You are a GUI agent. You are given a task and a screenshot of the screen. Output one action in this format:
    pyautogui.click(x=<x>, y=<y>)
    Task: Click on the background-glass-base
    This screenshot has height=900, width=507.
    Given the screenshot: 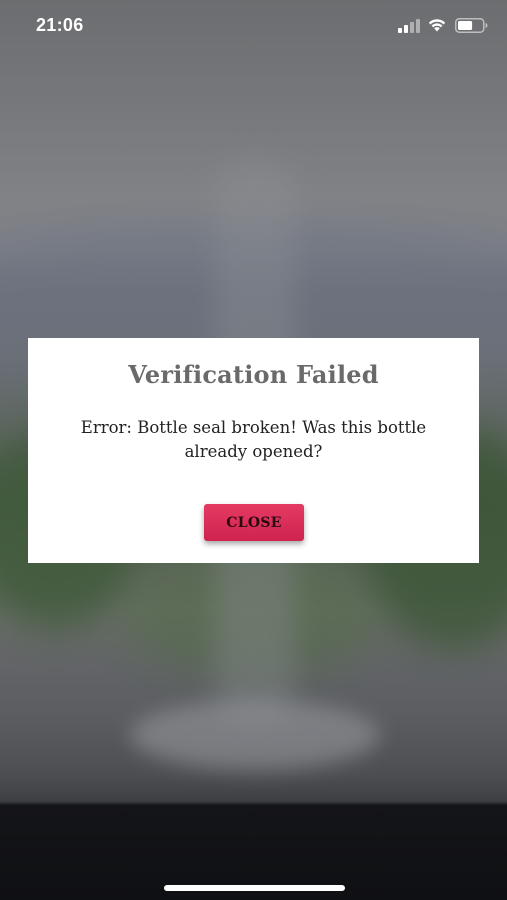 What is the action you would take?
    pyautogui.click(x=255, y=735)
    